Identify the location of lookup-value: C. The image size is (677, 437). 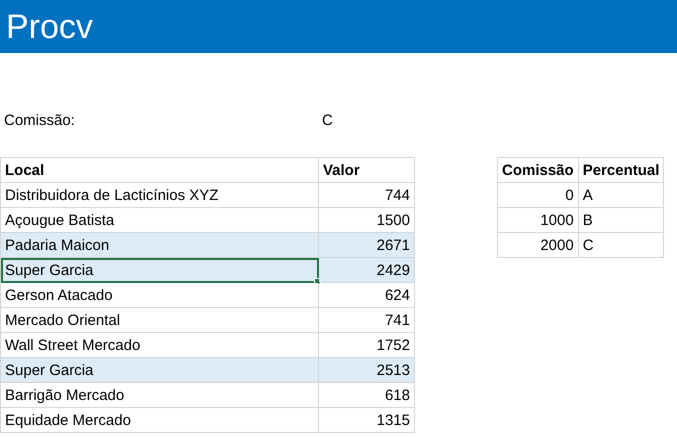
(327, 120).